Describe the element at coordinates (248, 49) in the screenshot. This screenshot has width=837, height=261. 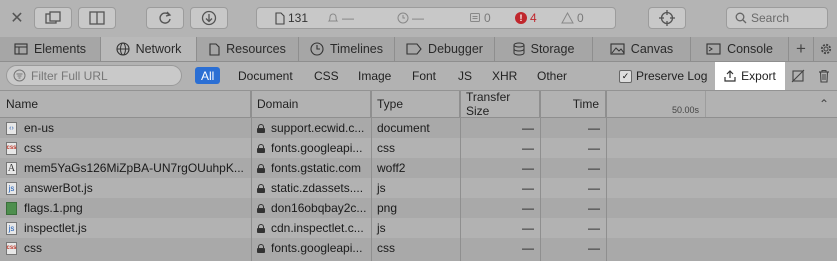
I see `tab-resources: Resources` at that location.